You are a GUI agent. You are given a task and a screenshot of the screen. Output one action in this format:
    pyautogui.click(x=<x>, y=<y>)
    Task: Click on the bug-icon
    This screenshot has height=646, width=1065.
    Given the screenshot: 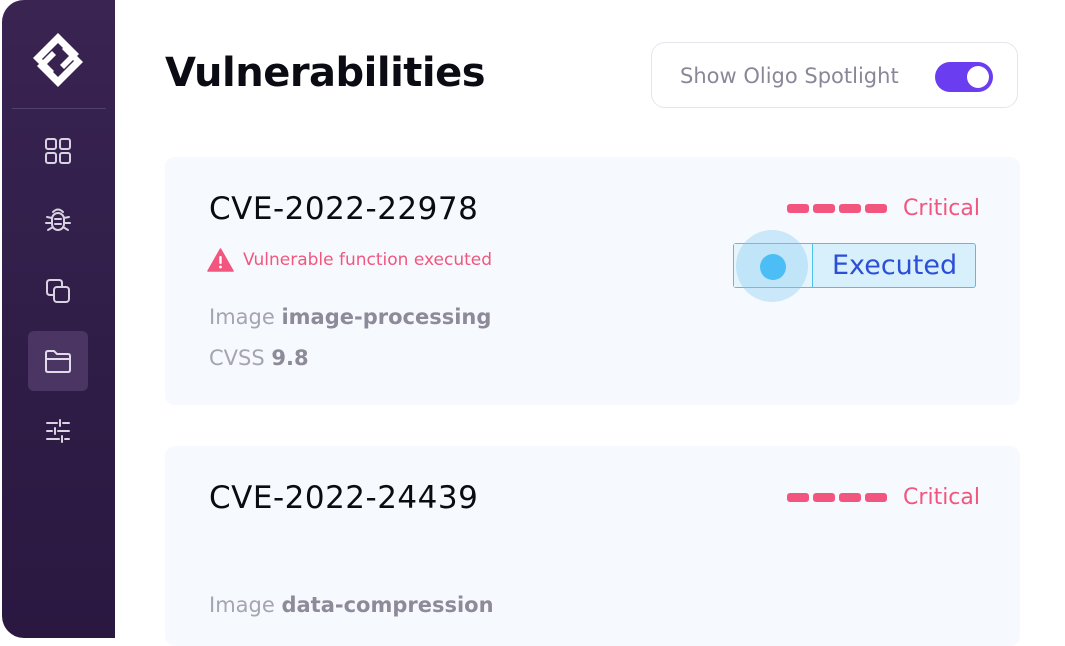 What is the action you would take?
    pyautogui.click(x=58, y=219)
    